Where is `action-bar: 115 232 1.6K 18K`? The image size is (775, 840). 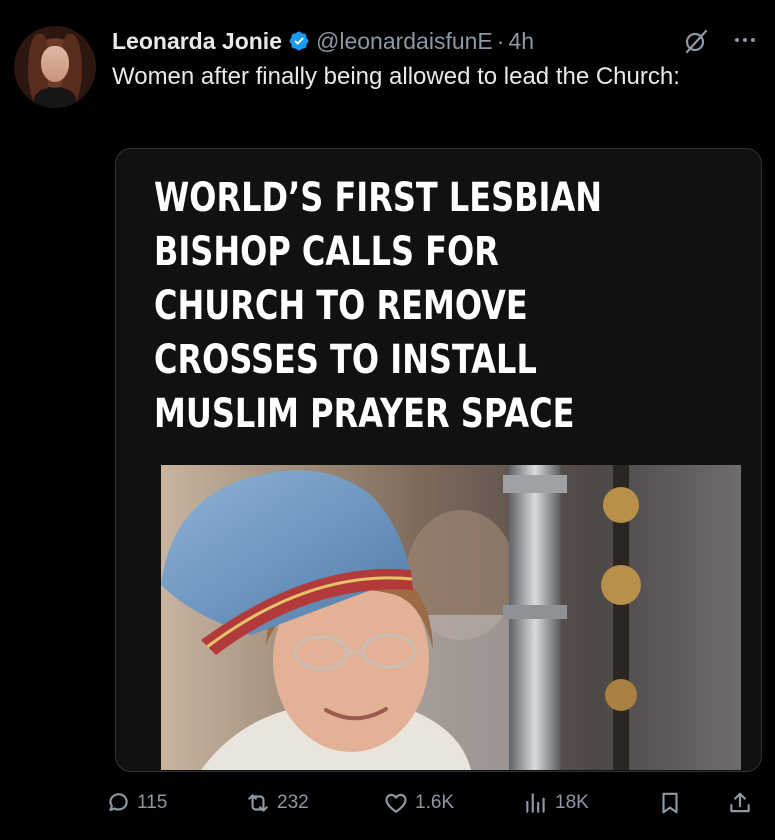
action-bar: 115 232 1.6K 18K is located at coordinates (435, 803).